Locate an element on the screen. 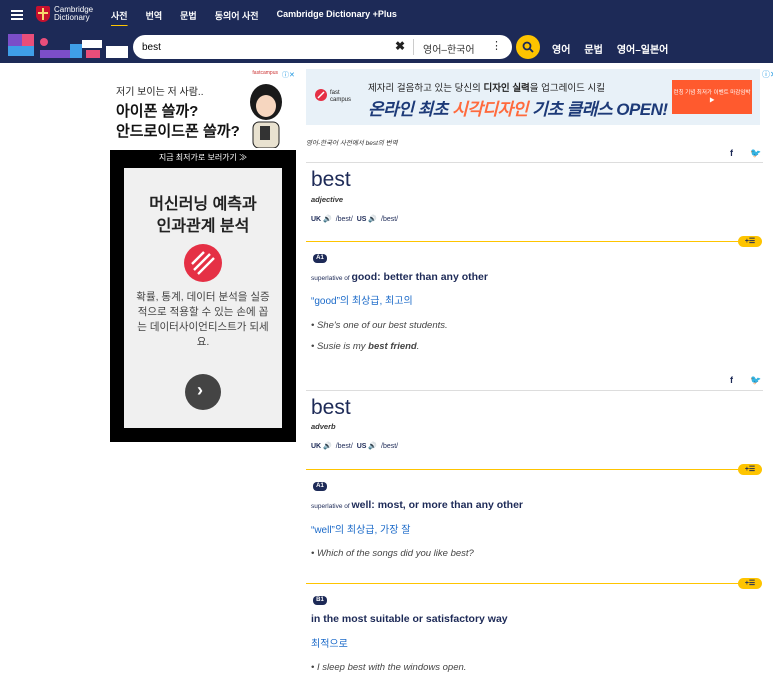  cambridge-logo: Cambridge Dictionary is located at coordinates (64, 14).